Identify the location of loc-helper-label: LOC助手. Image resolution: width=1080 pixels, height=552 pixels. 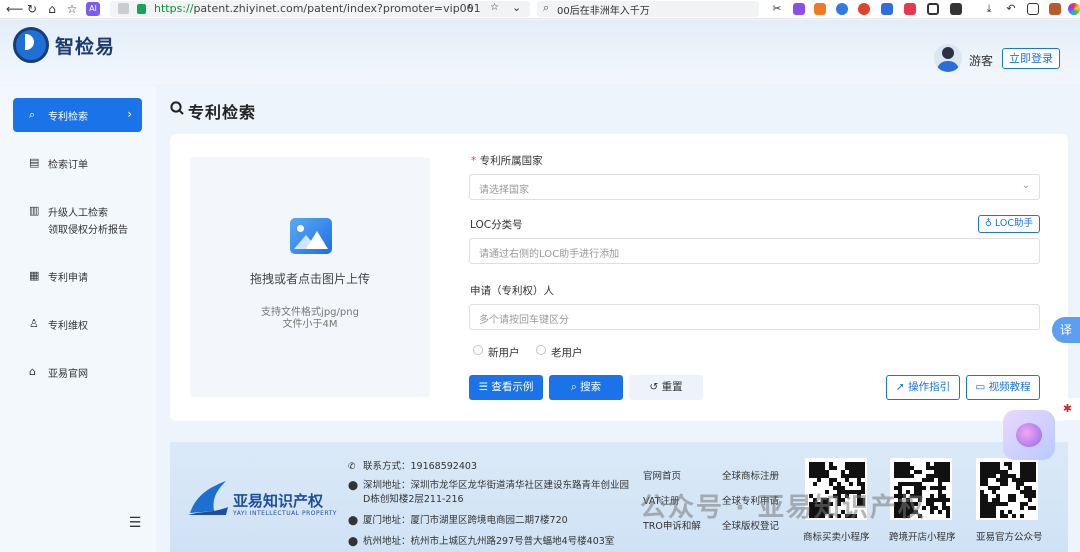
(1014, 223).